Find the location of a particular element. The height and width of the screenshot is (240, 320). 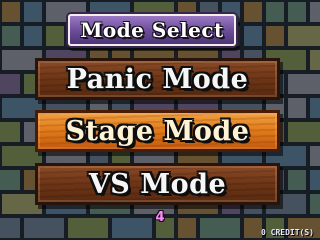

stage-mode-label: Stage Mode is located at coordinates (157, 131).